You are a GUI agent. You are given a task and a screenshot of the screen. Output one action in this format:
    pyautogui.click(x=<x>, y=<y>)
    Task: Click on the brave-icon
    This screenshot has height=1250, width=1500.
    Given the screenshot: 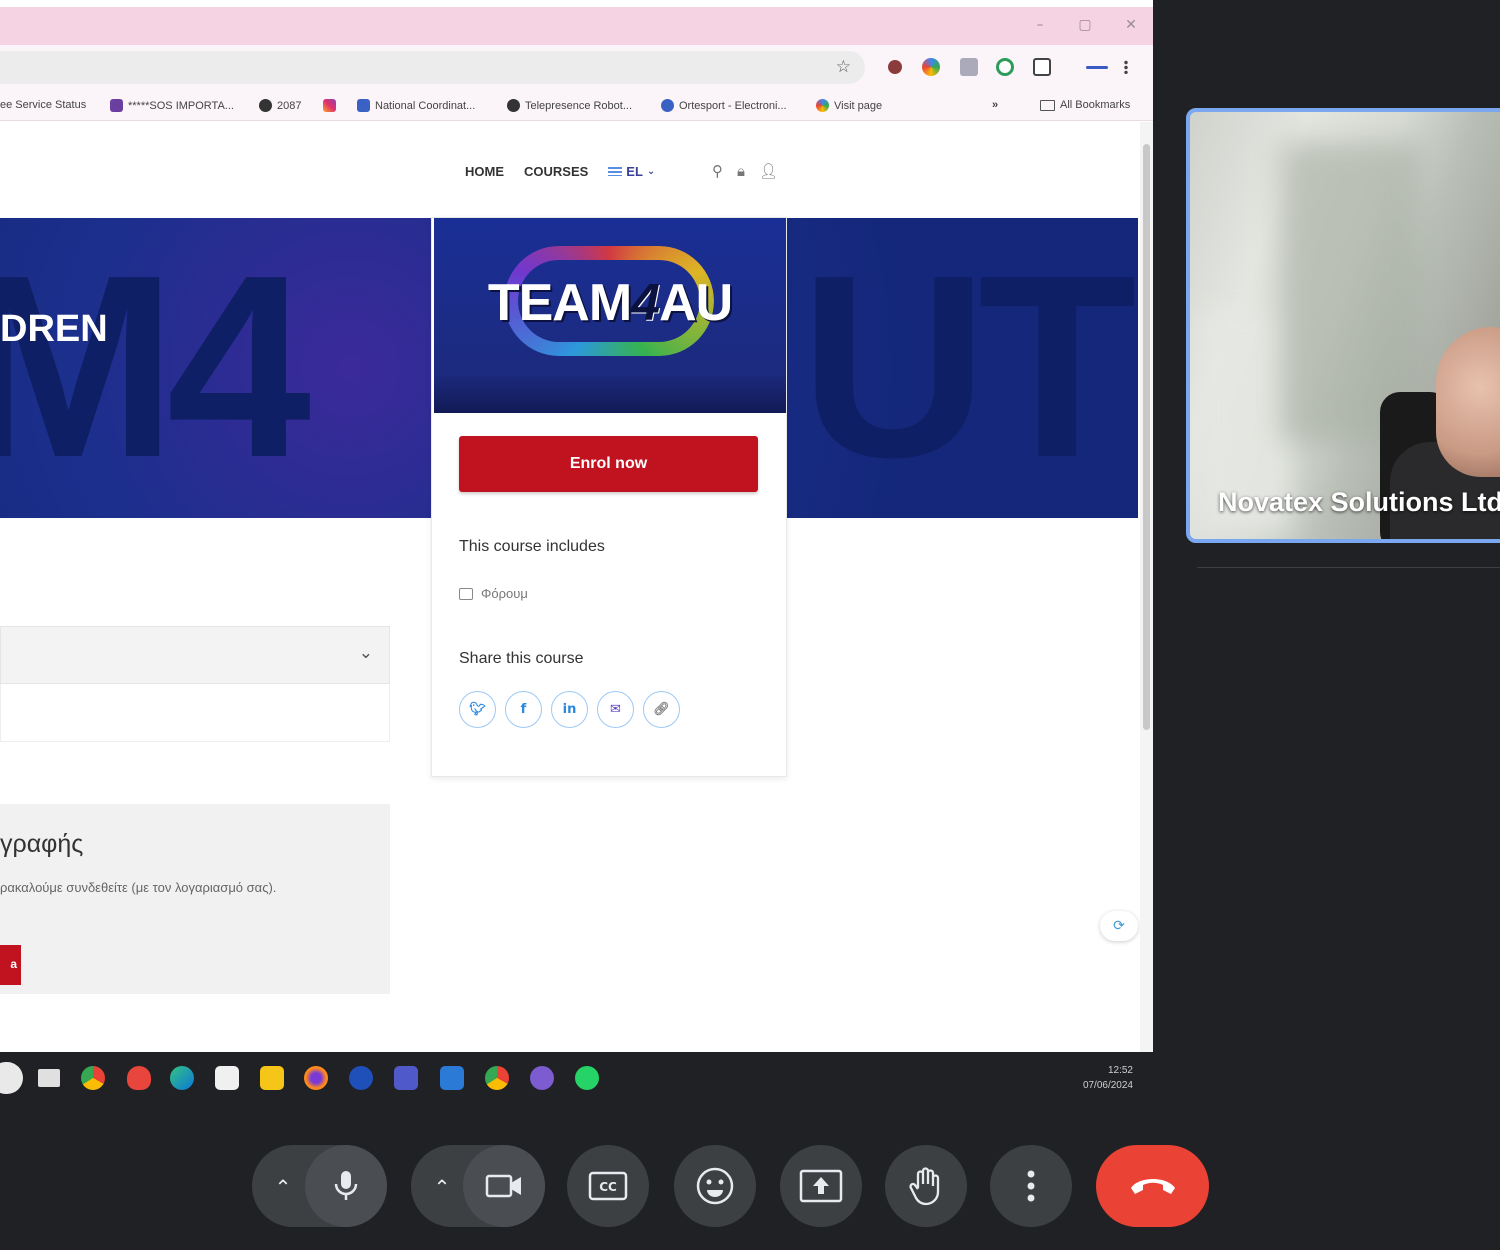 What is the action you would take?
    pyautogui.click(x=139, y=1078)
    